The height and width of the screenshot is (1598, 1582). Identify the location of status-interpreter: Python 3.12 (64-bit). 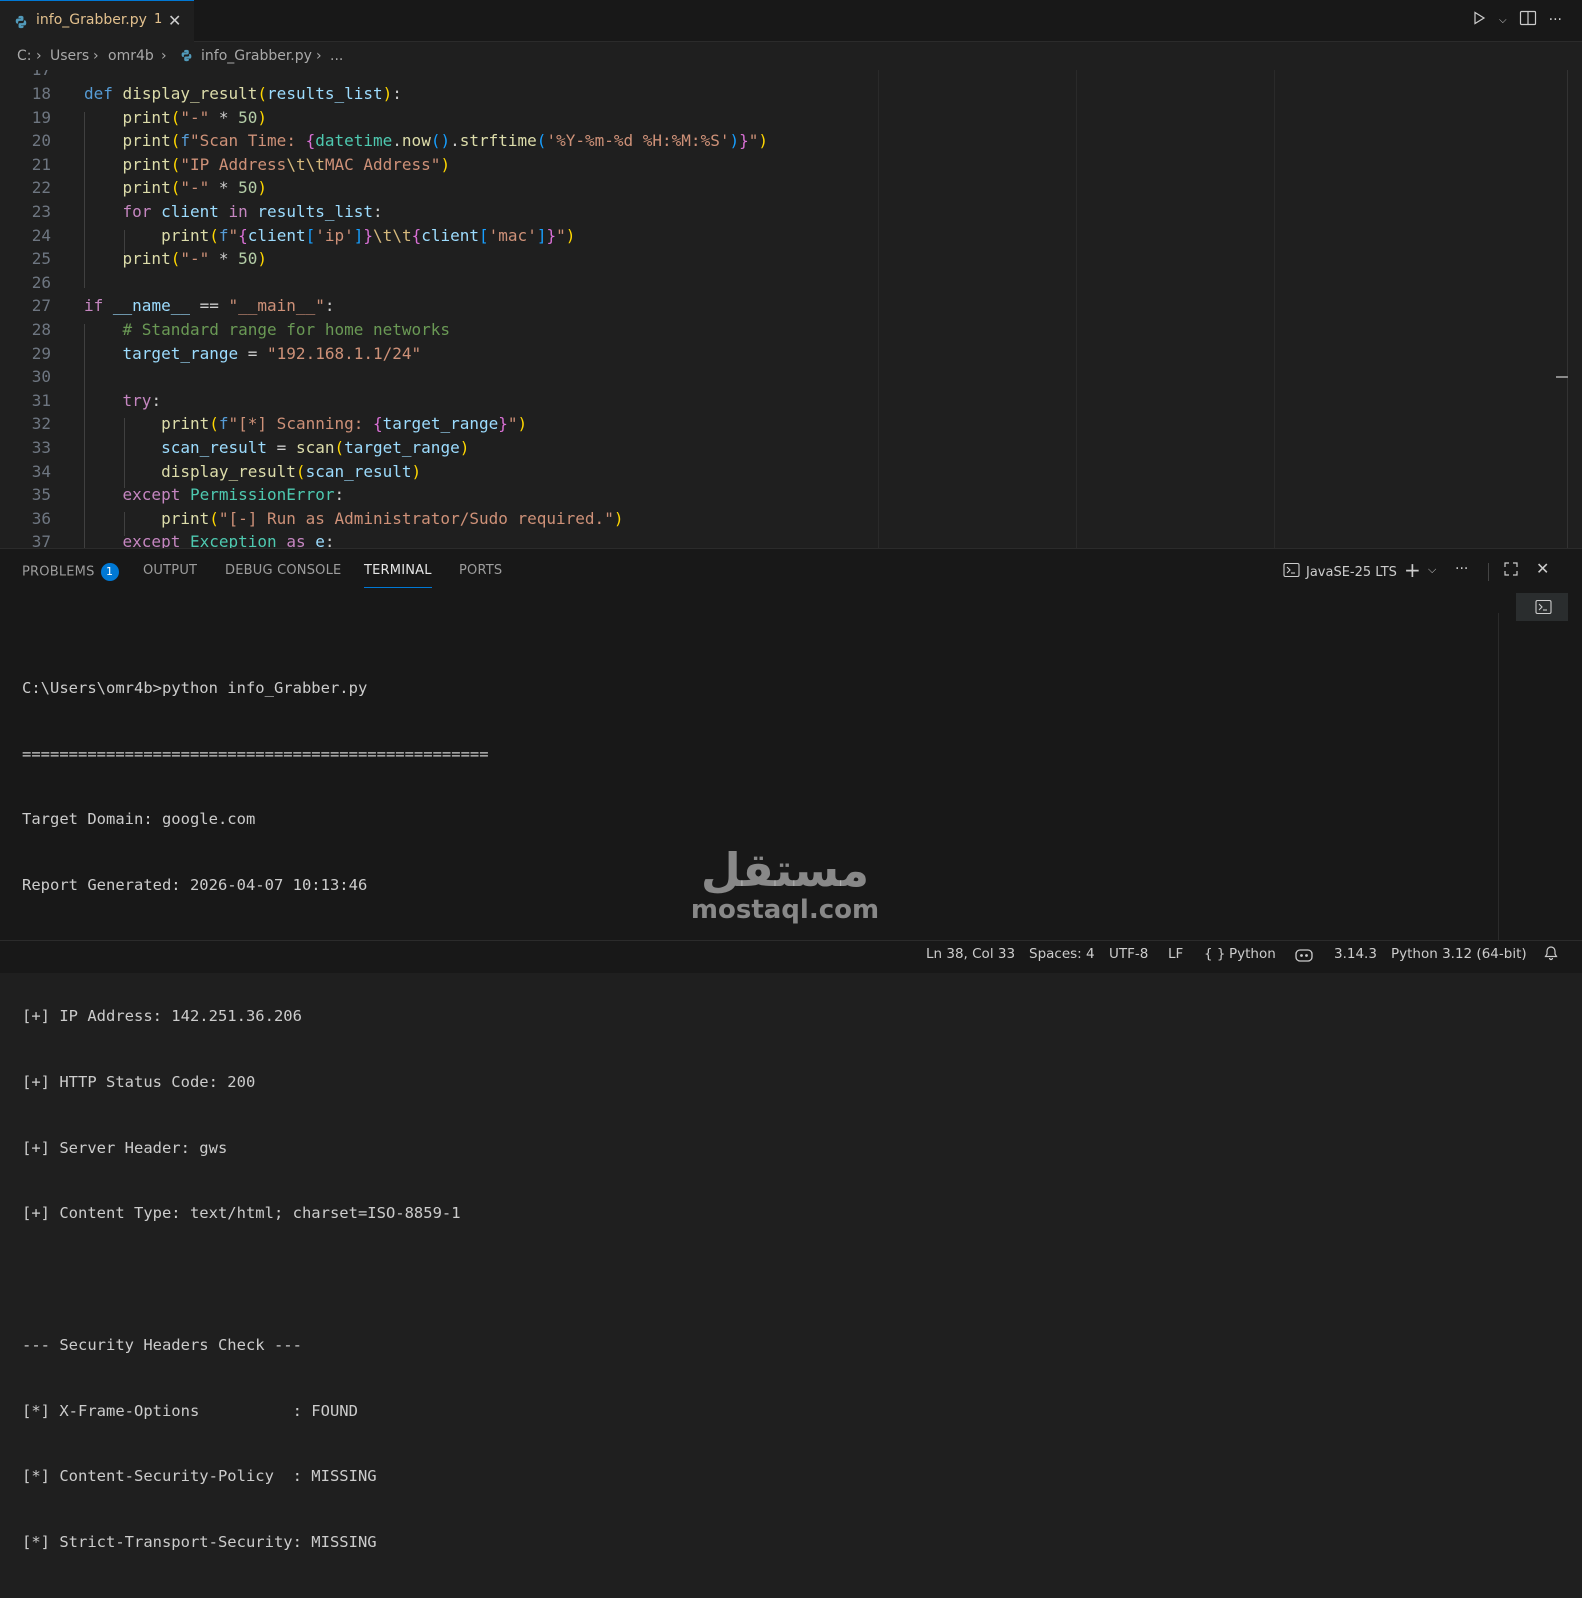
(1459, 954).